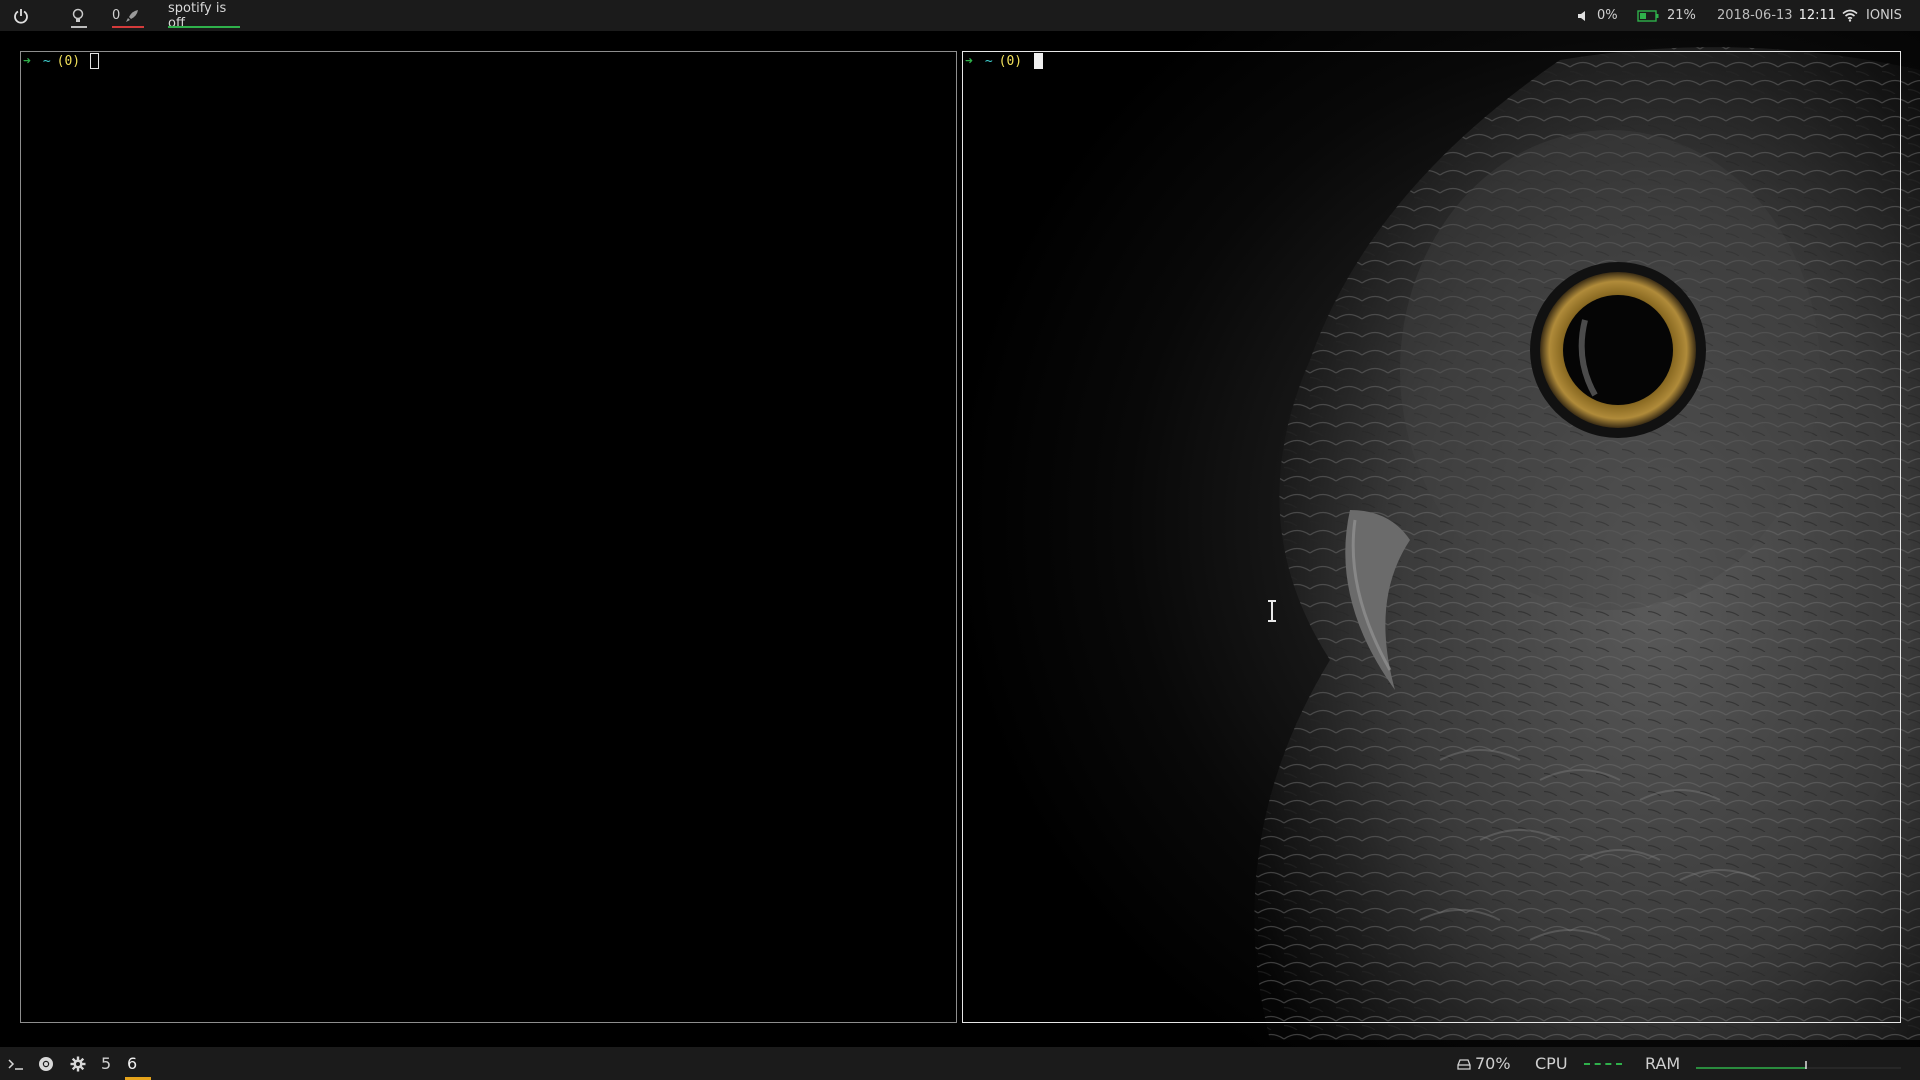 The image size is (1920, 1080). I want to click on volume-value: 0%, so click(1607, 15).